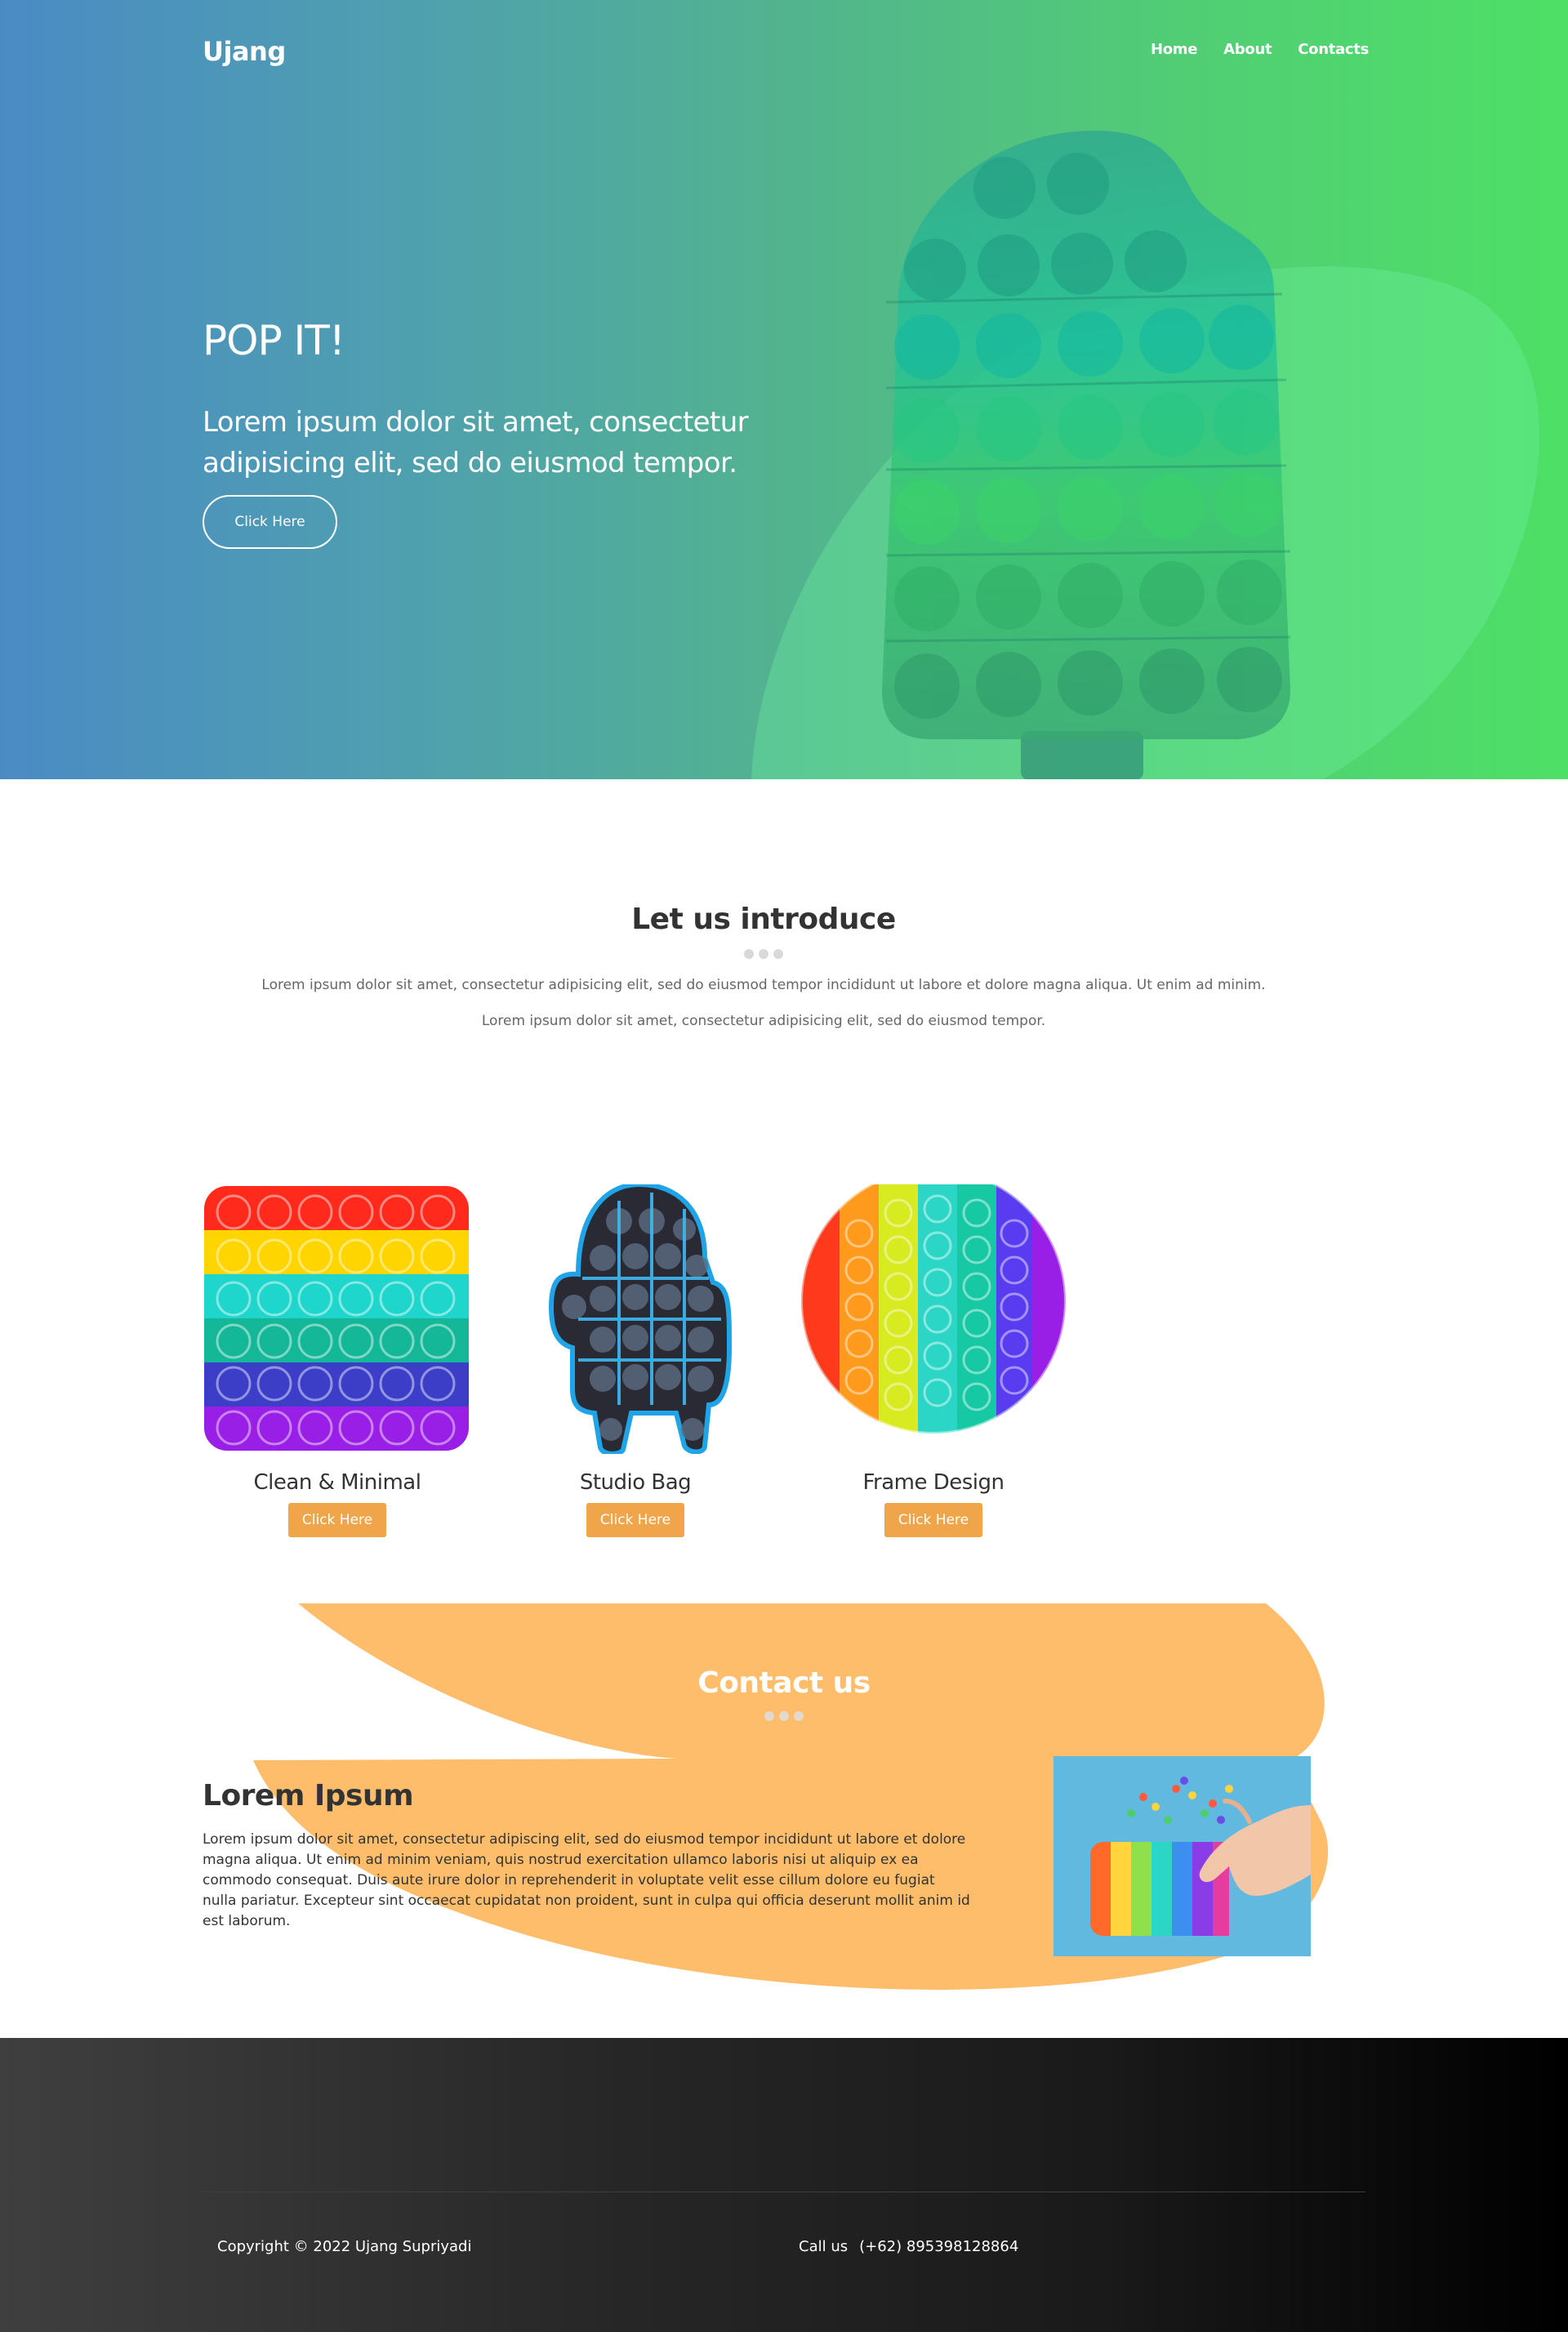  What do you see at coordinates (245, 51) in the screenshot?
I see `site-logo: Ujang` at bounding box center [245, 51].